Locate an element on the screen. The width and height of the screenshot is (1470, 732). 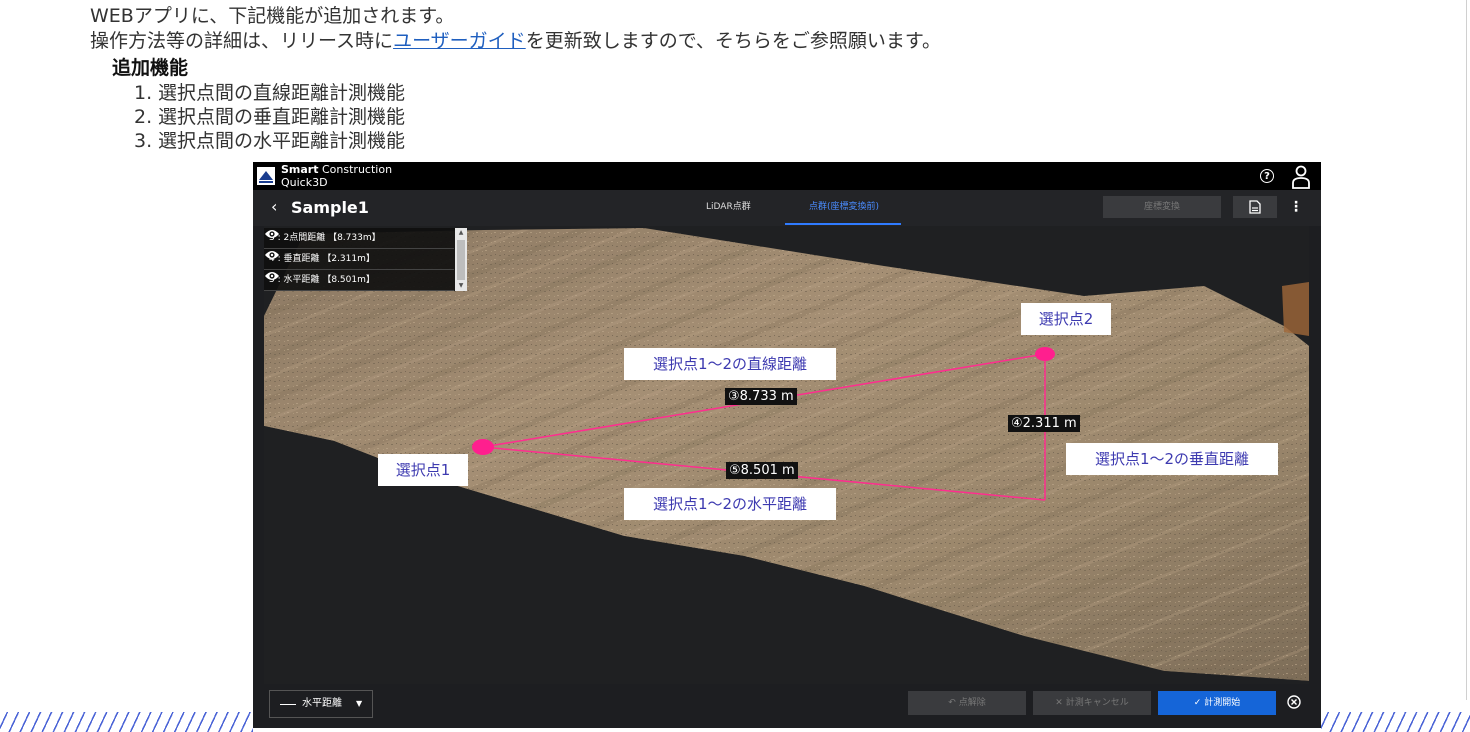
feature-text: 選択点間の水平距離計測機能 is located at coordinates (282, 141).